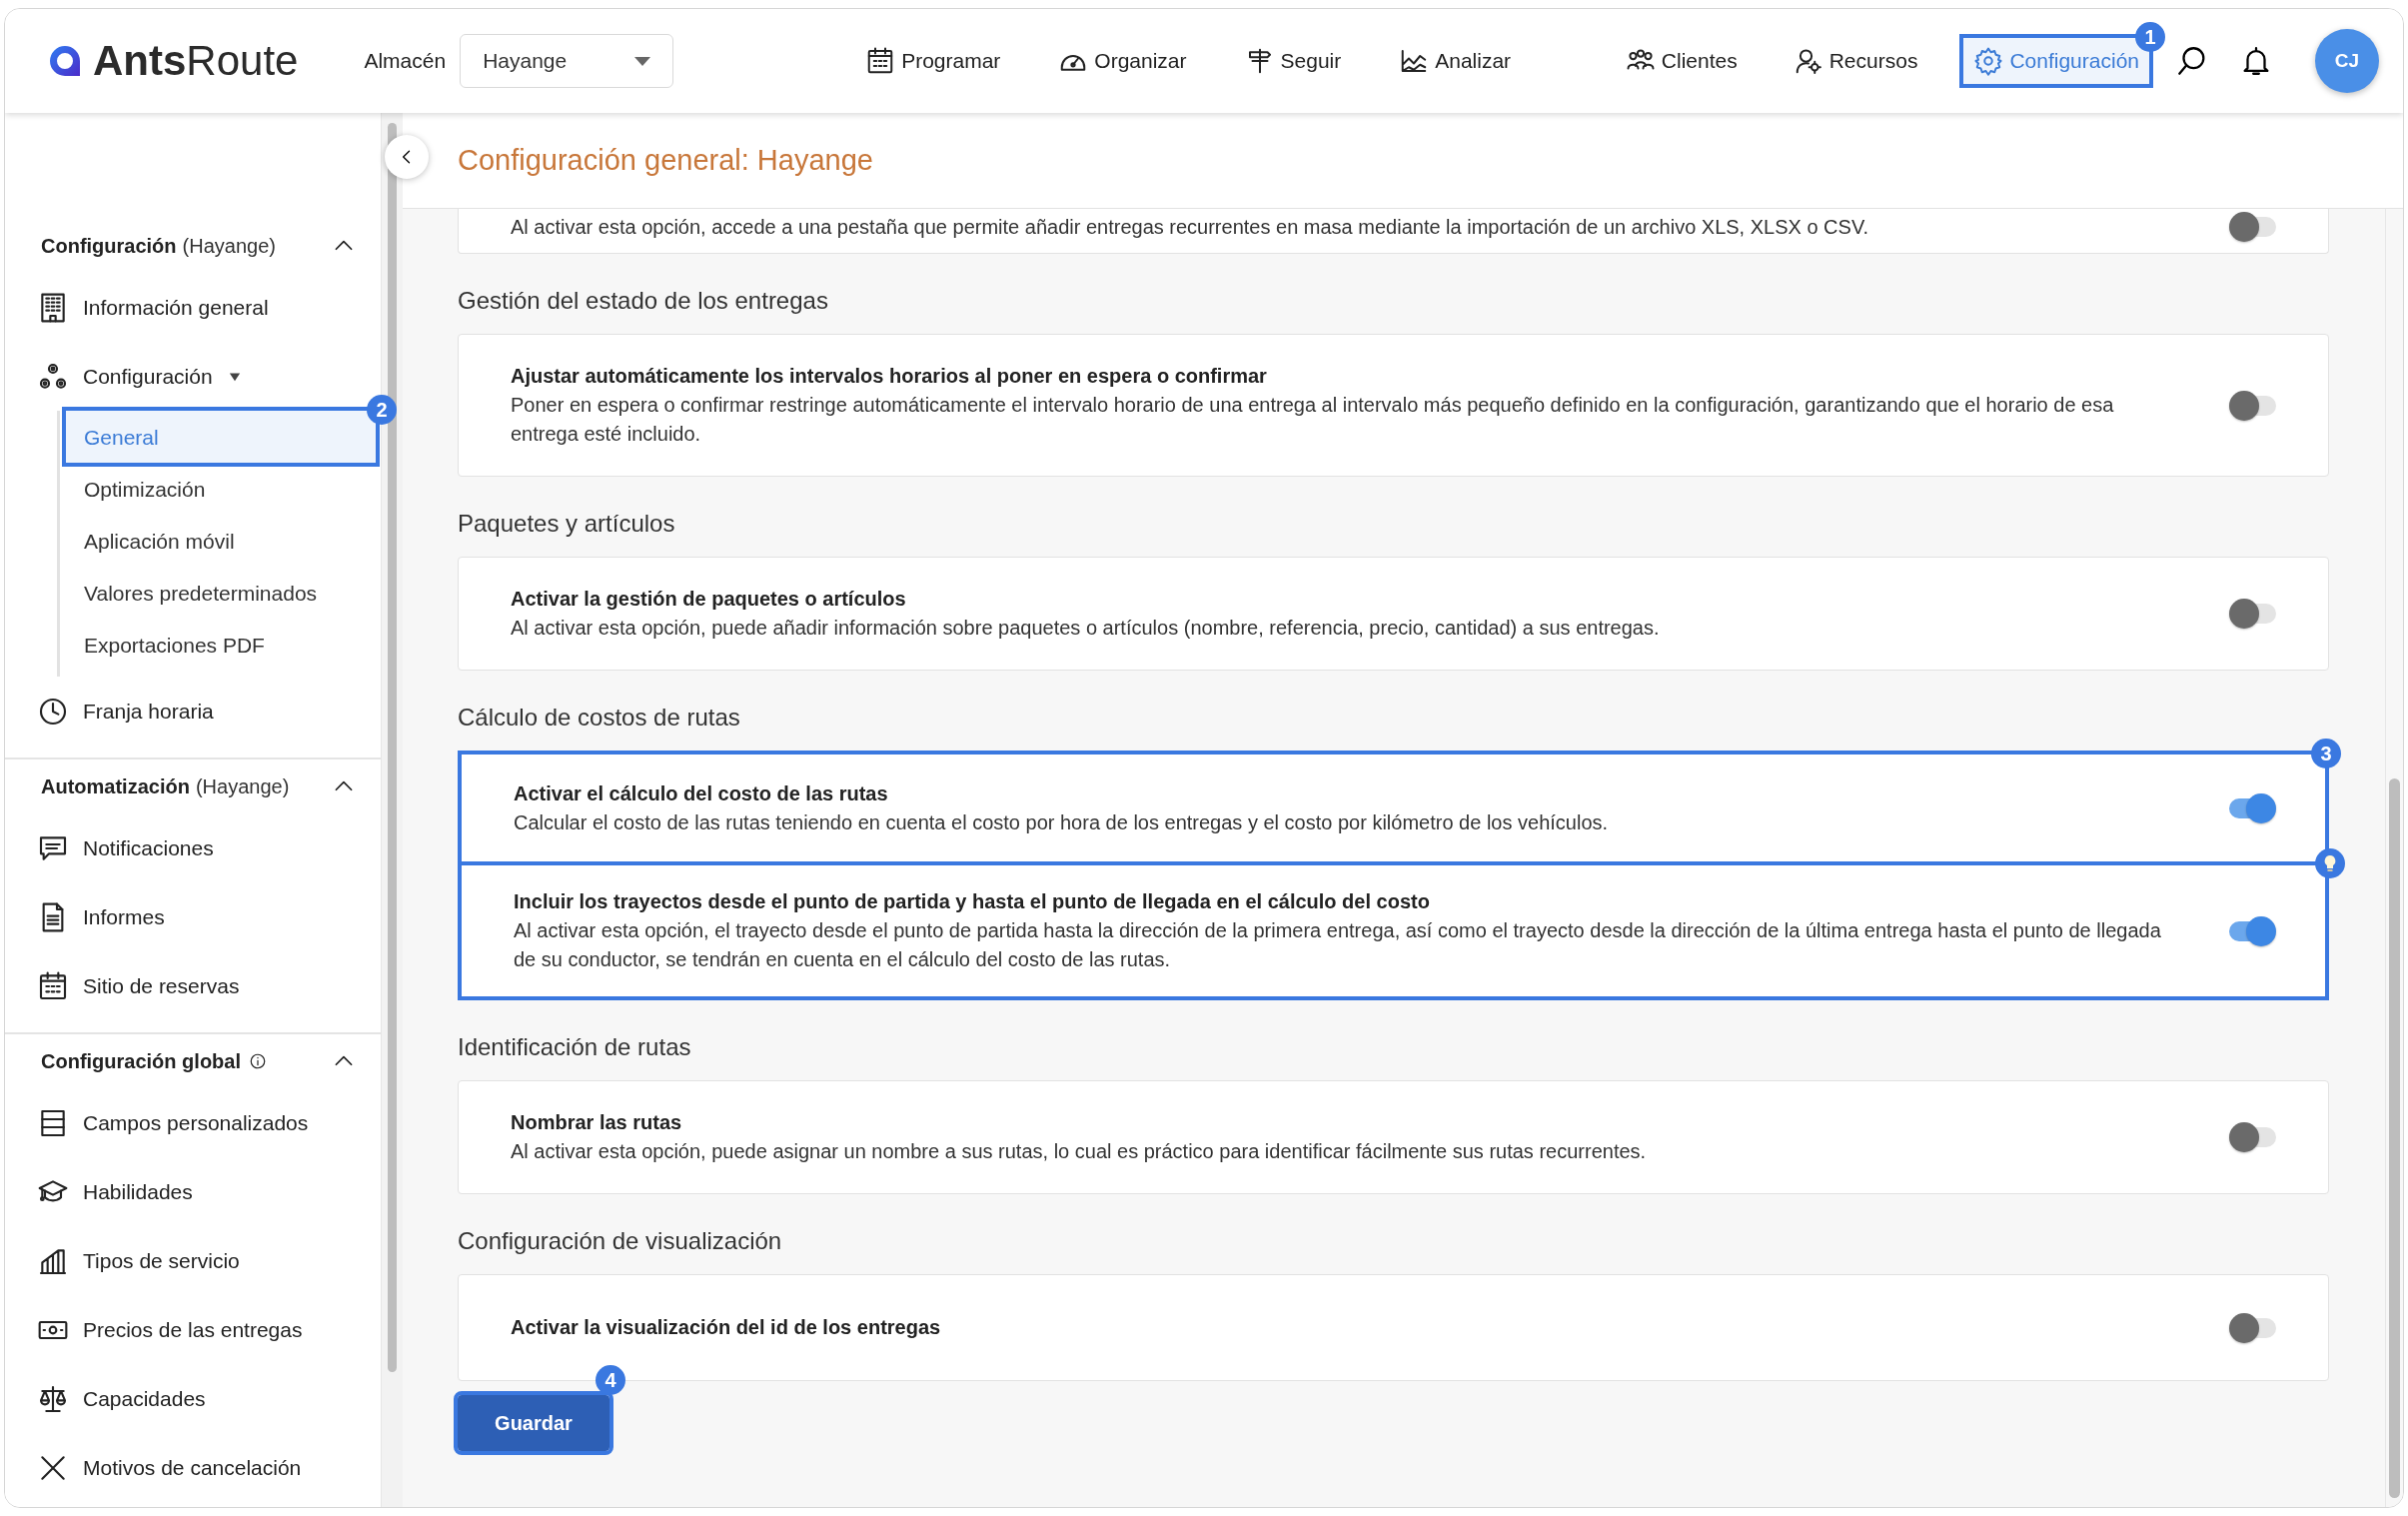 This screenshot has width=2408, height=1516. What do you see at coordinates (141, 1061) in the screenshot?
I see `section-title: Configuración global` at bounding box center [141, 1061].